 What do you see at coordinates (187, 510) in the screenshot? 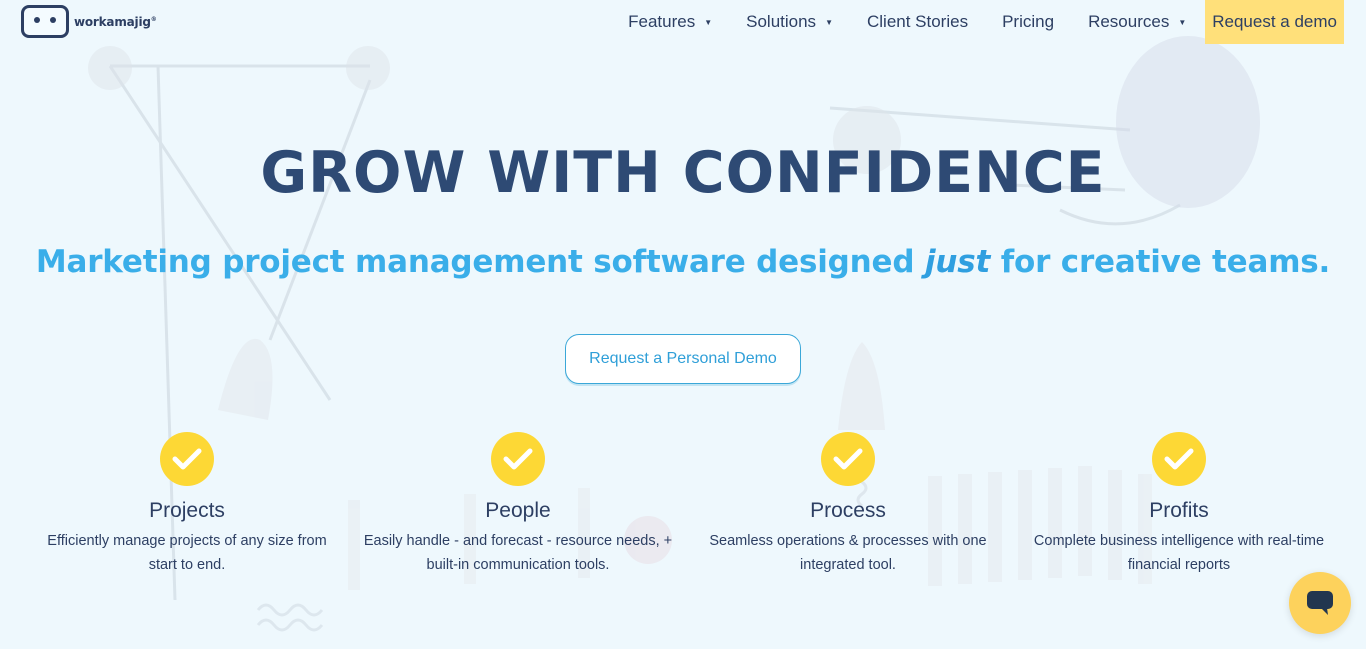
I see `feature-title: Projects` at bounding box center [187, 510].